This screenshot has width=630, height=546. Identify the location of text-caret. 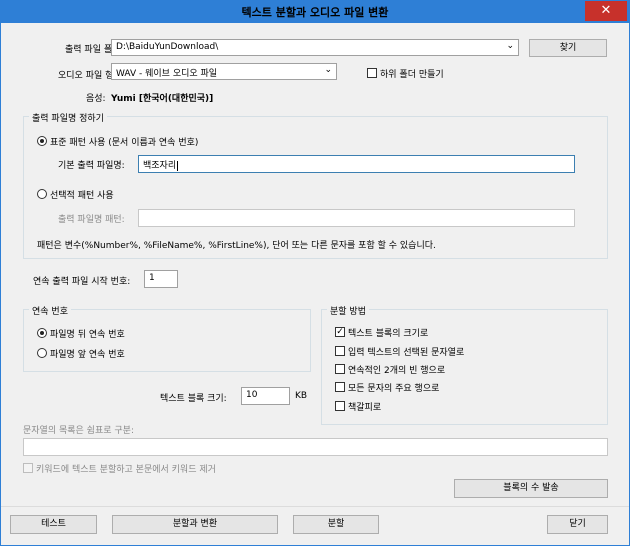
(178, 165).